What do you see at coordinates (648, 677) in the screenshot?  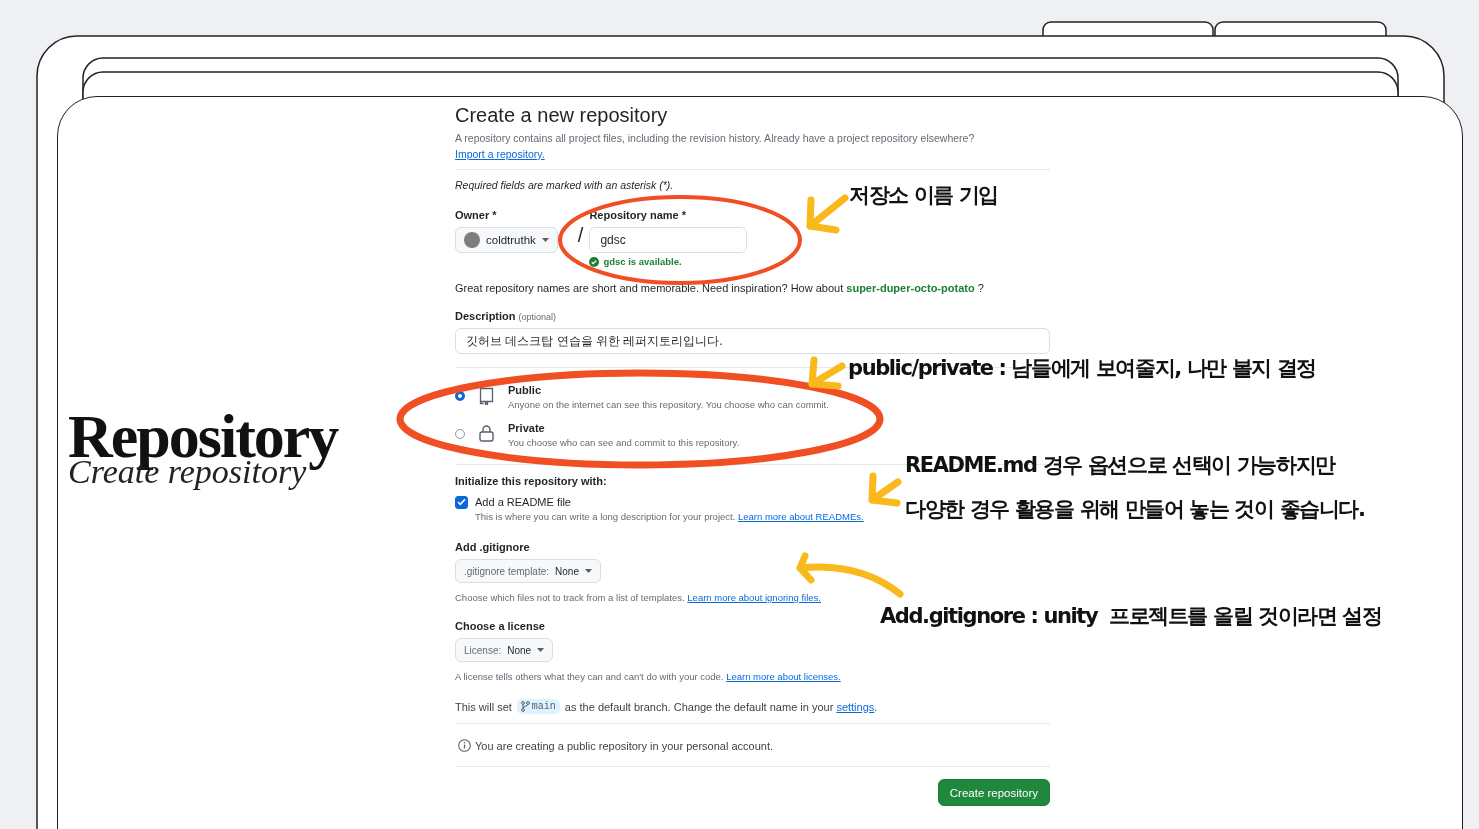 I see `help-text: A license tells others what they can and can't do with your code. Learn more about licenses.` at bounding box center [648, 677].